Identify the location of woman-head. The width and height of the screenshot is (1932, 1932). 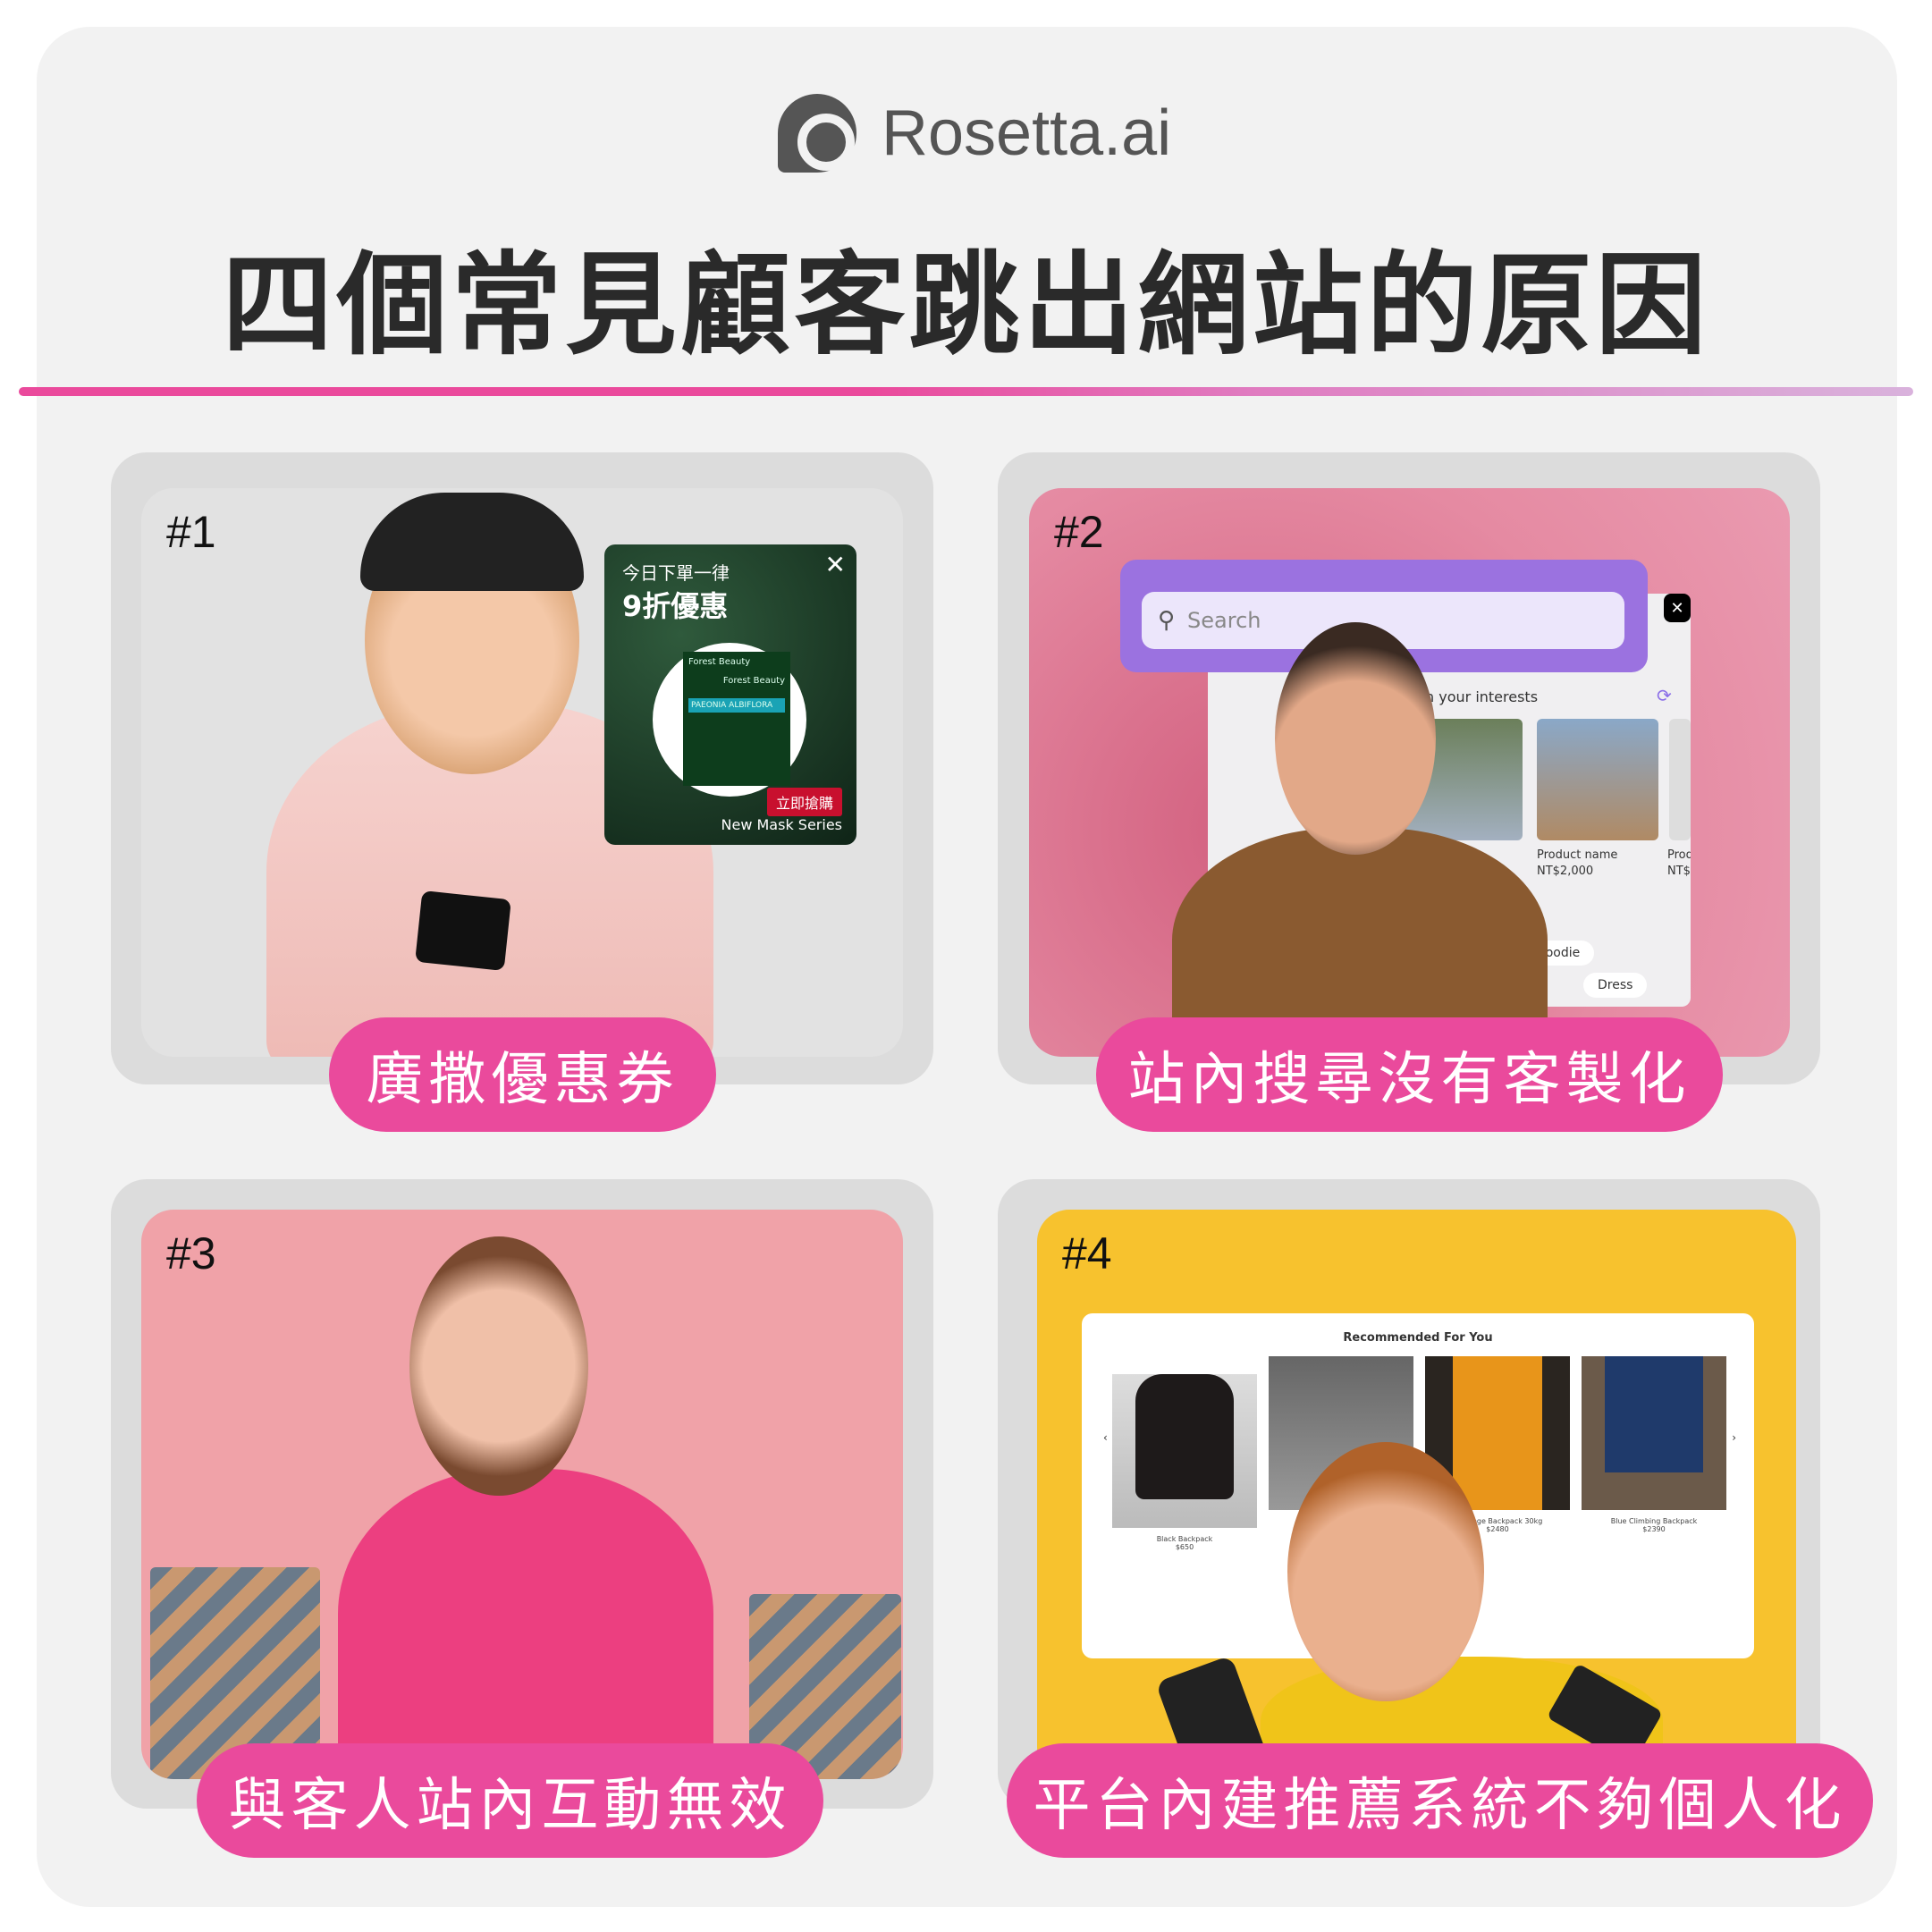
(498, 1366).